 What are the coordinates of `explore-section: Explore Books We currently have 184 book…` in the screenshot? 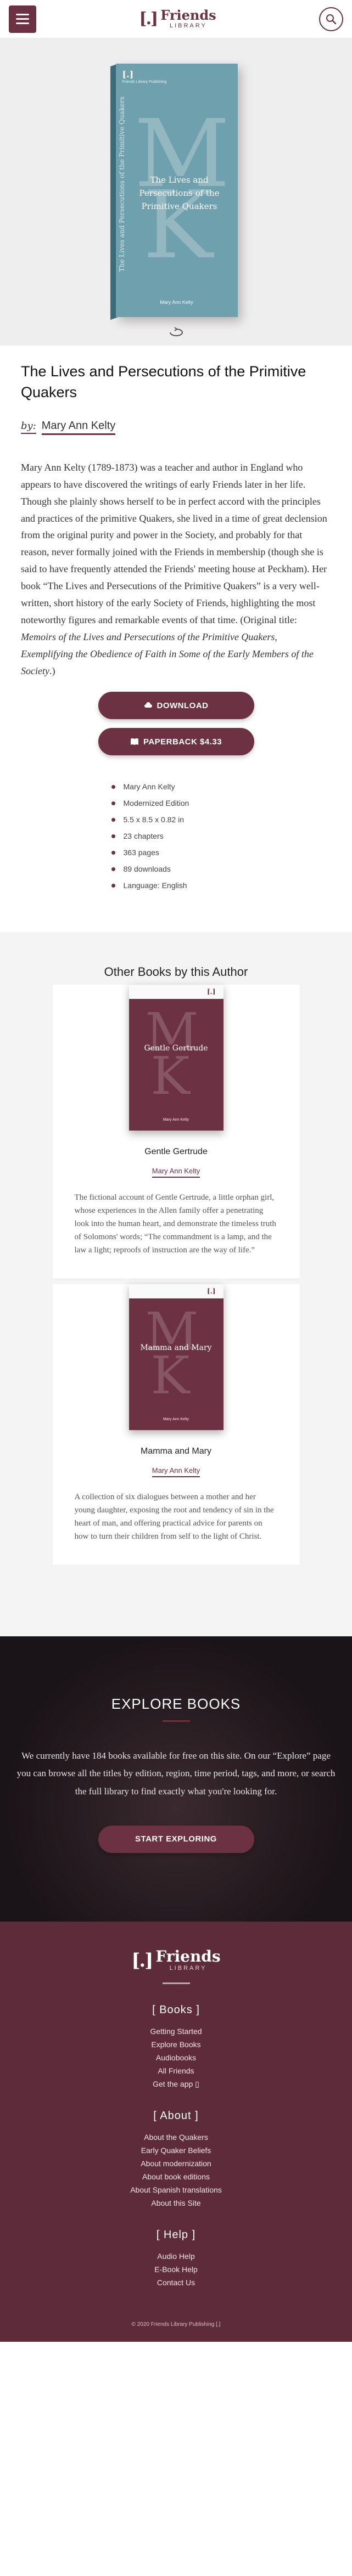 It's located at (176, 1779).